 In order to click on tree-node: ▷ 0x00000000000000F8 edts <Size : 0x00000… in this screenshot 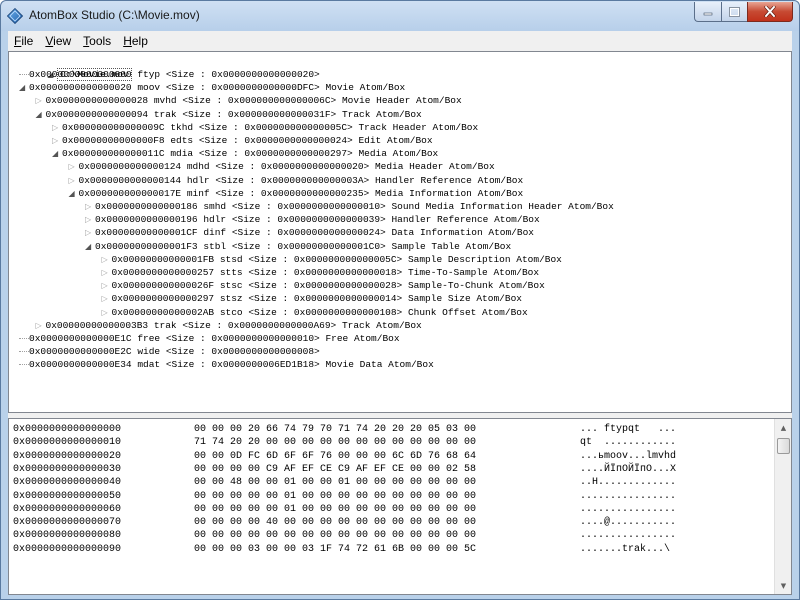, I will do `click(242, 140)`.